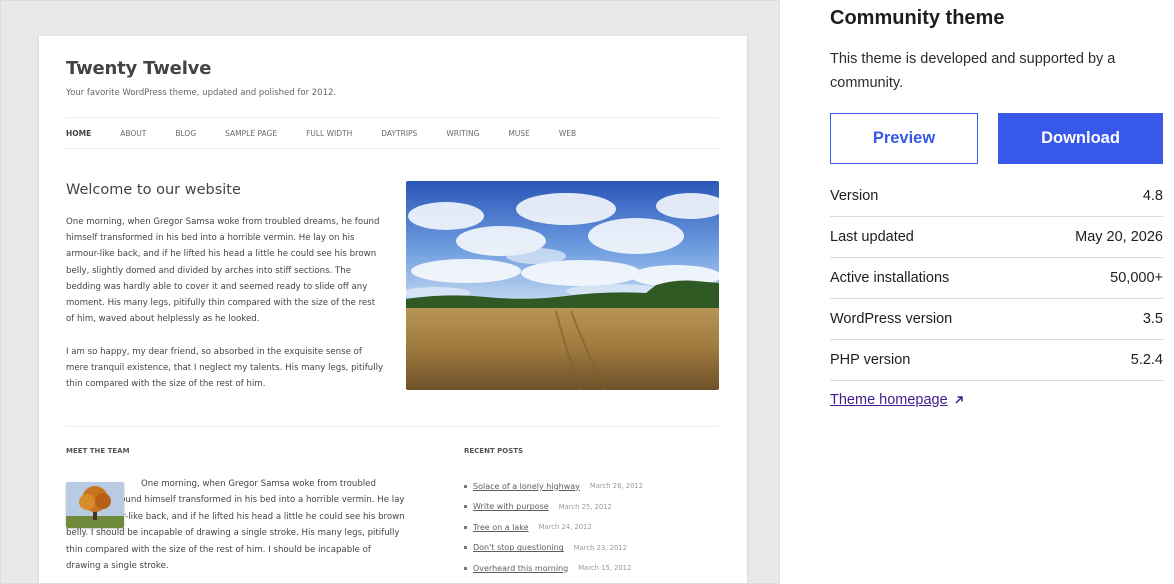 Image resolution: width=1174 pixels, height=584 pixels. Describe the element at coordinates (600, 547) in the screenshot. I see `recent-post-date: March 23, 2012` at that location.